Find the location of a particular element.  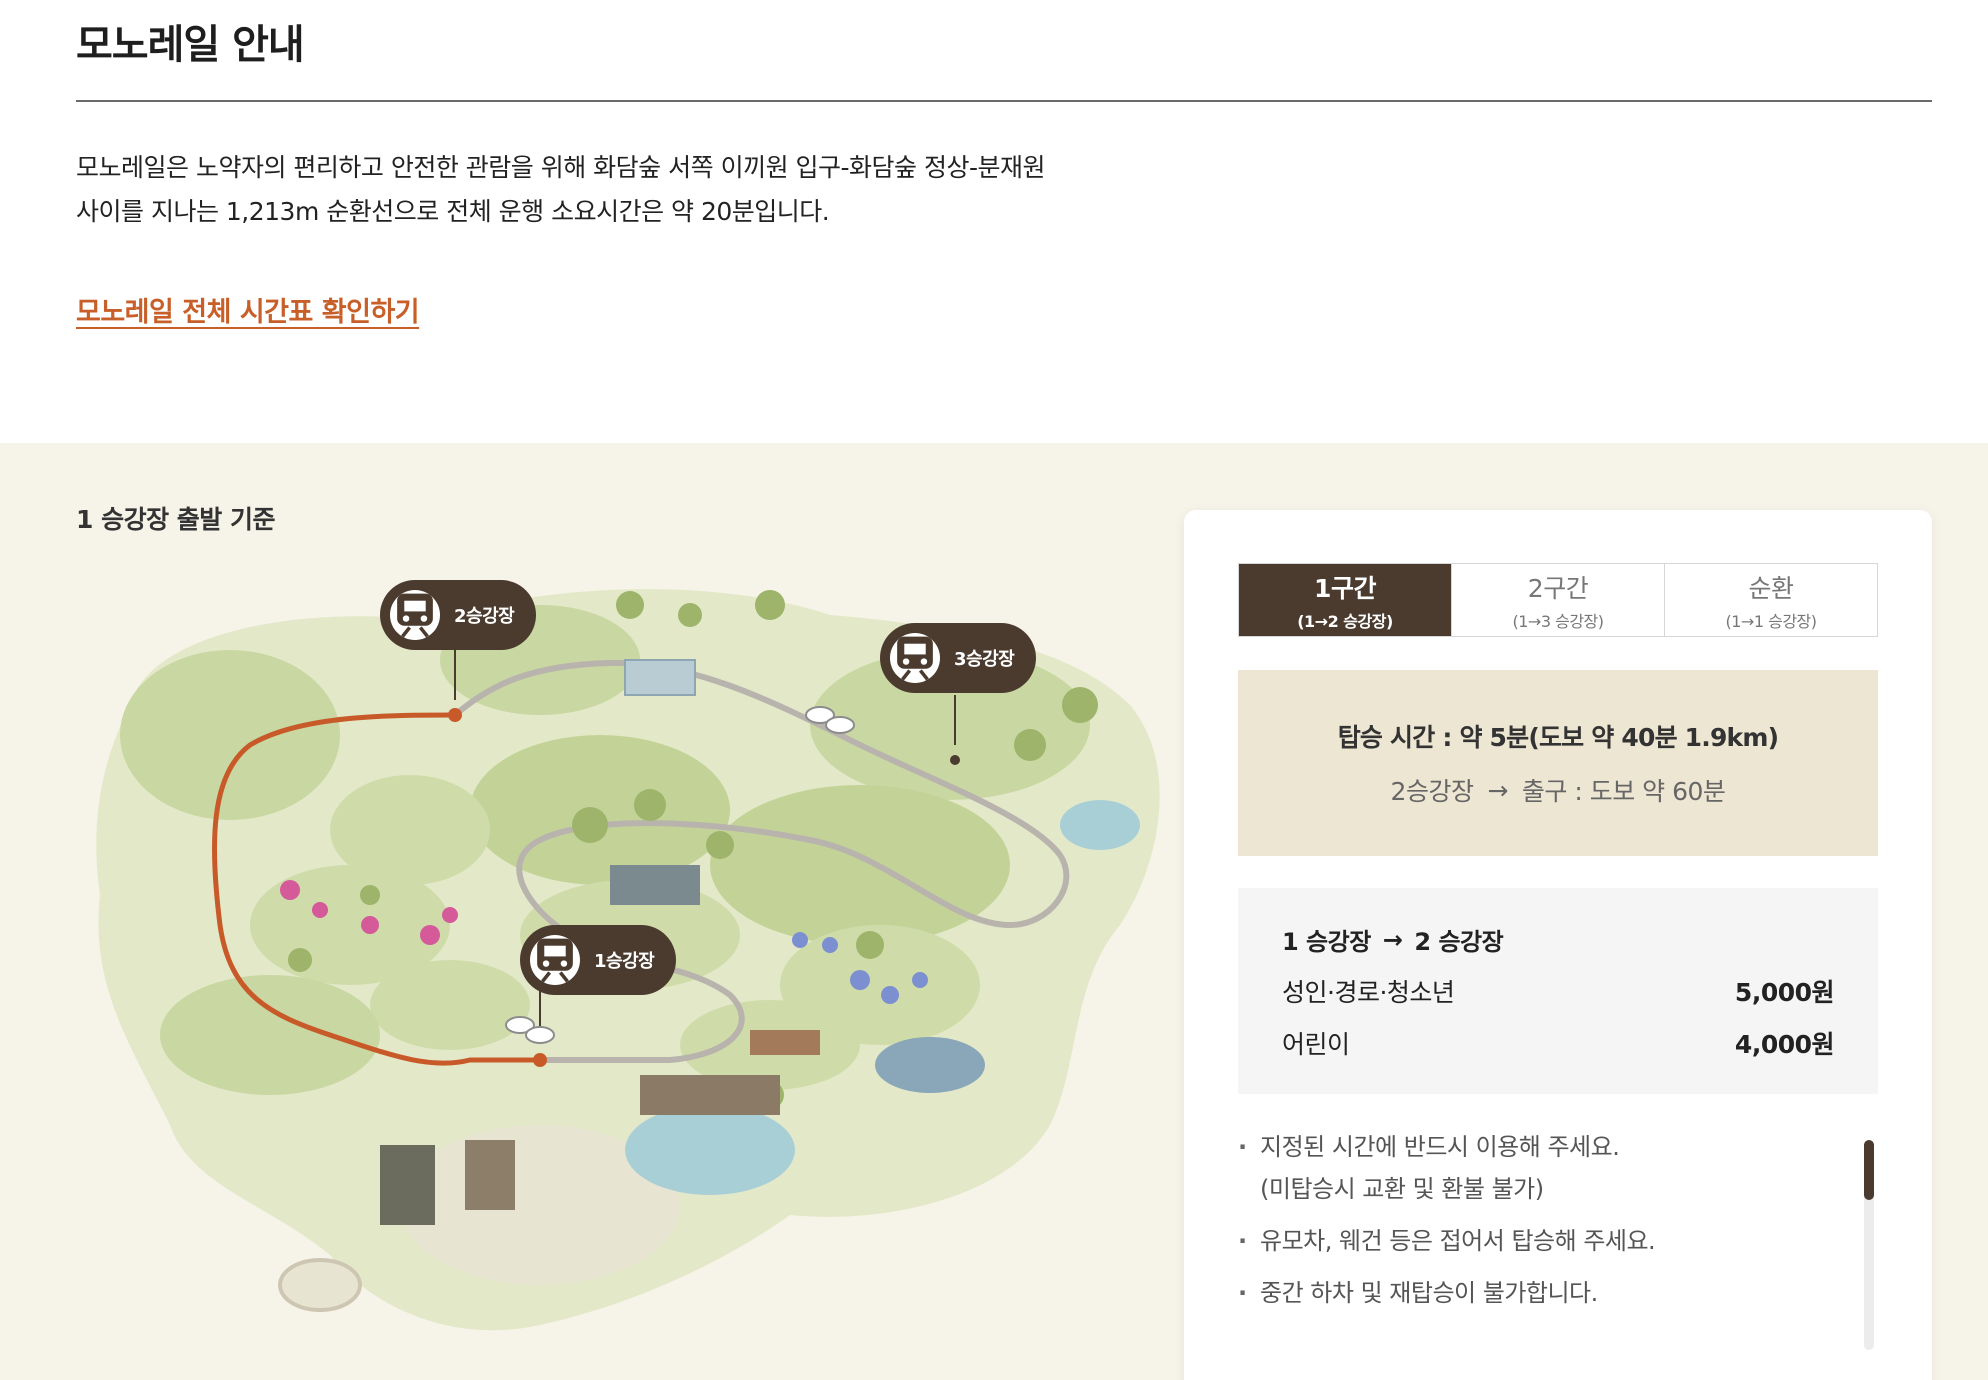

walk-to: 출구 : 도보 약 60분 is located at coordinates (1623, 791).